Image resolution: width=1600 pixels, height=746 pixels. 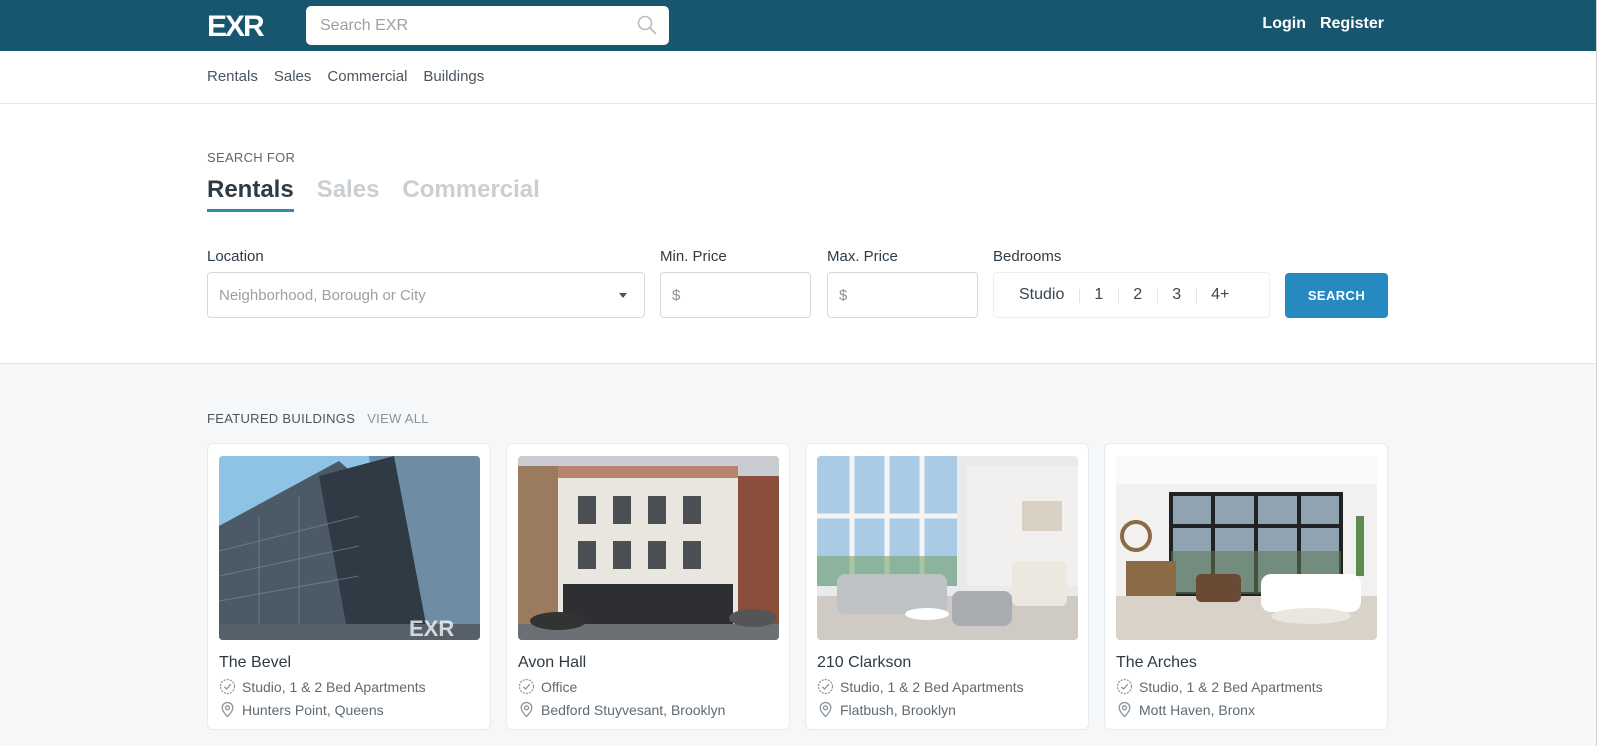 What do you see at coordinates (552, 663) in the screenshot?
I see `building-name: Avon Hall` at bounding box center [552, 663].